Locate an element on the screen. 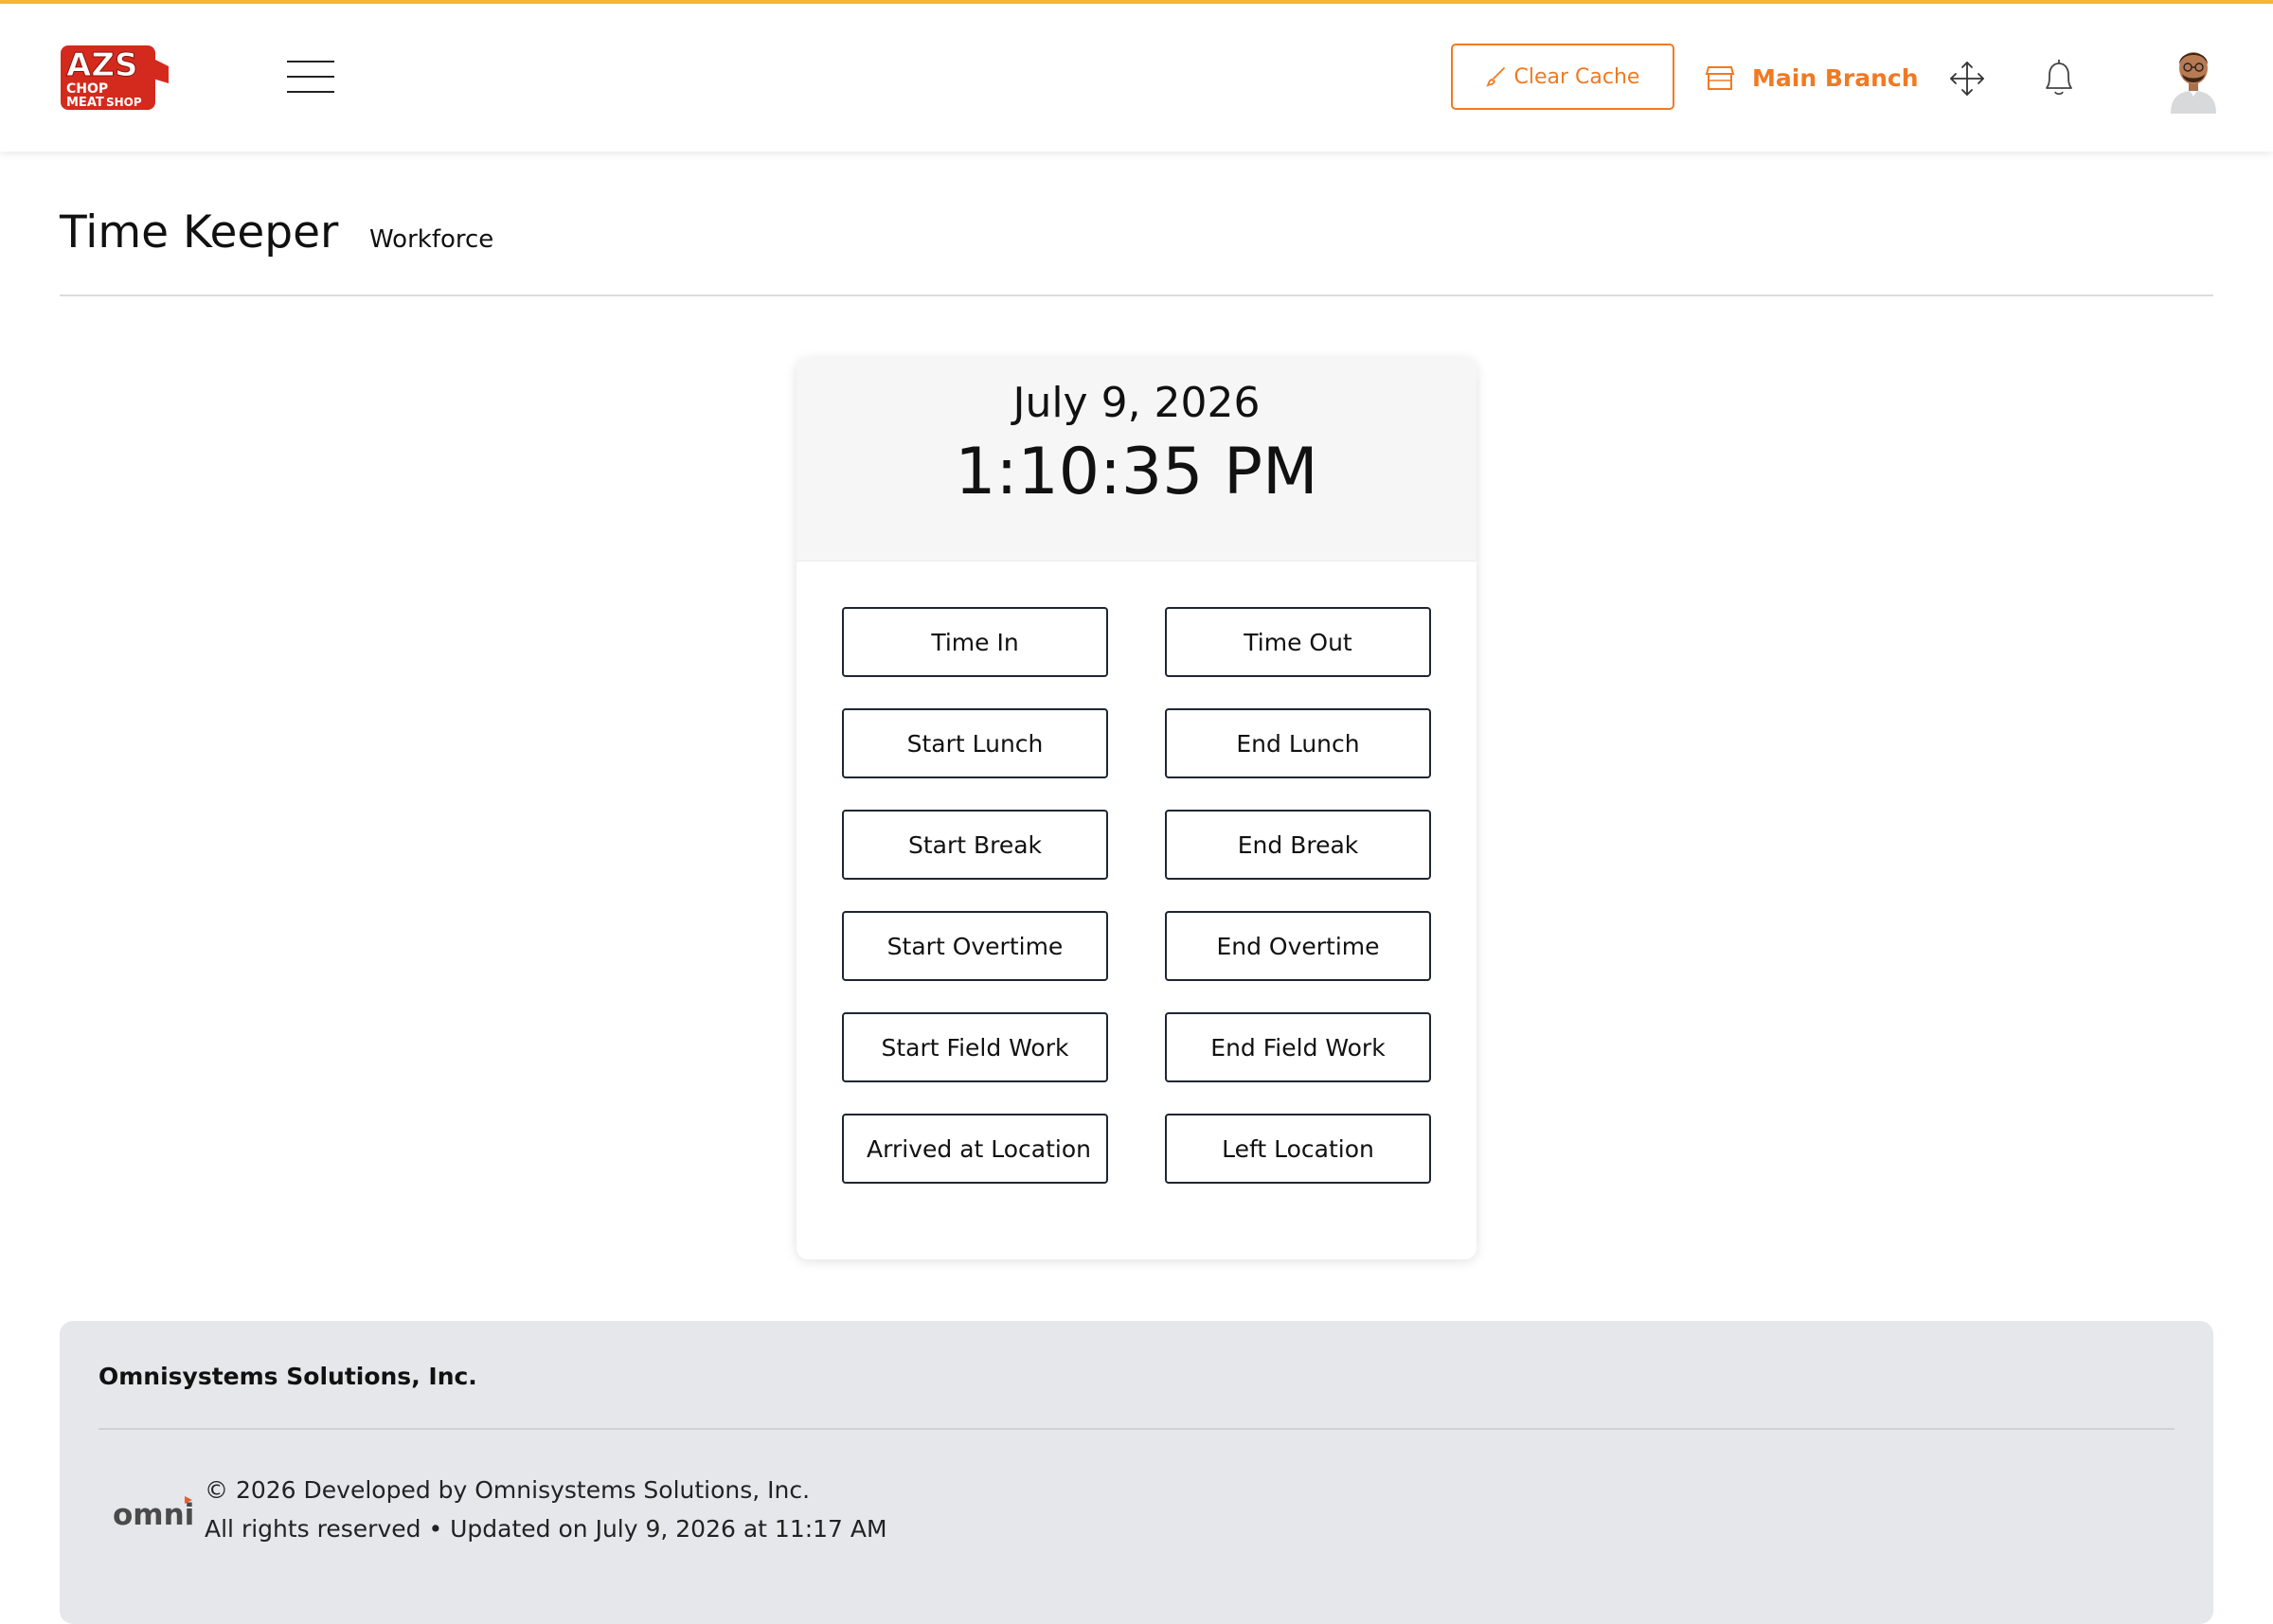 The image size is (2273, 1624). start-lunch-button: Start Lunch is located at coordinates (975, 743).